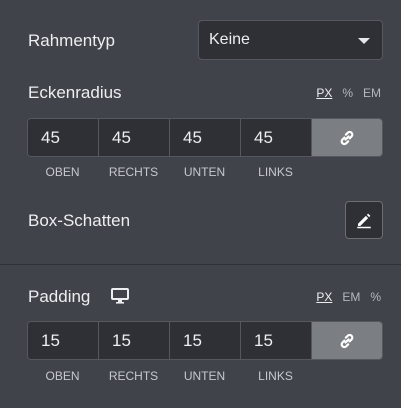 This screenshot has height=408, width=401. Describe the element at coordinates (59, 296) in the screenshot. I see `padding-label: Padding` at that location.